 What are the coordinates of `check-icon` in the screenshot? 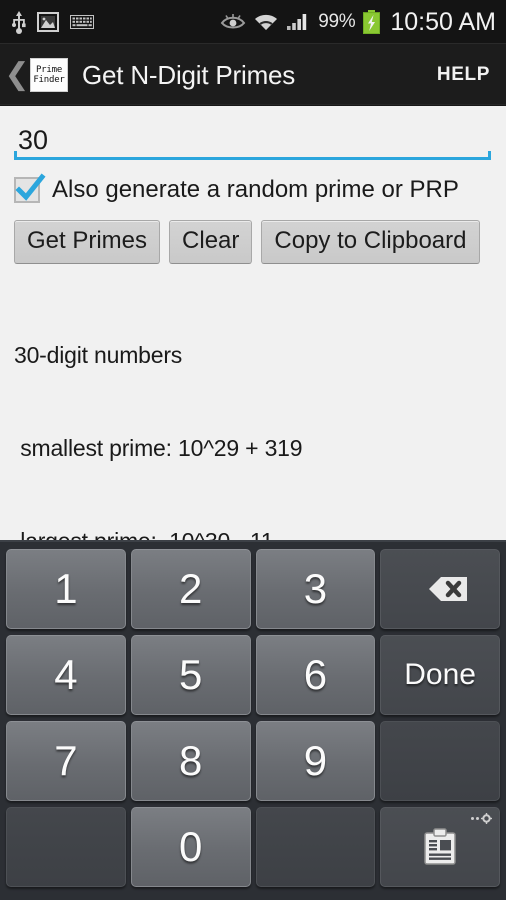 It's located at (30, 187).